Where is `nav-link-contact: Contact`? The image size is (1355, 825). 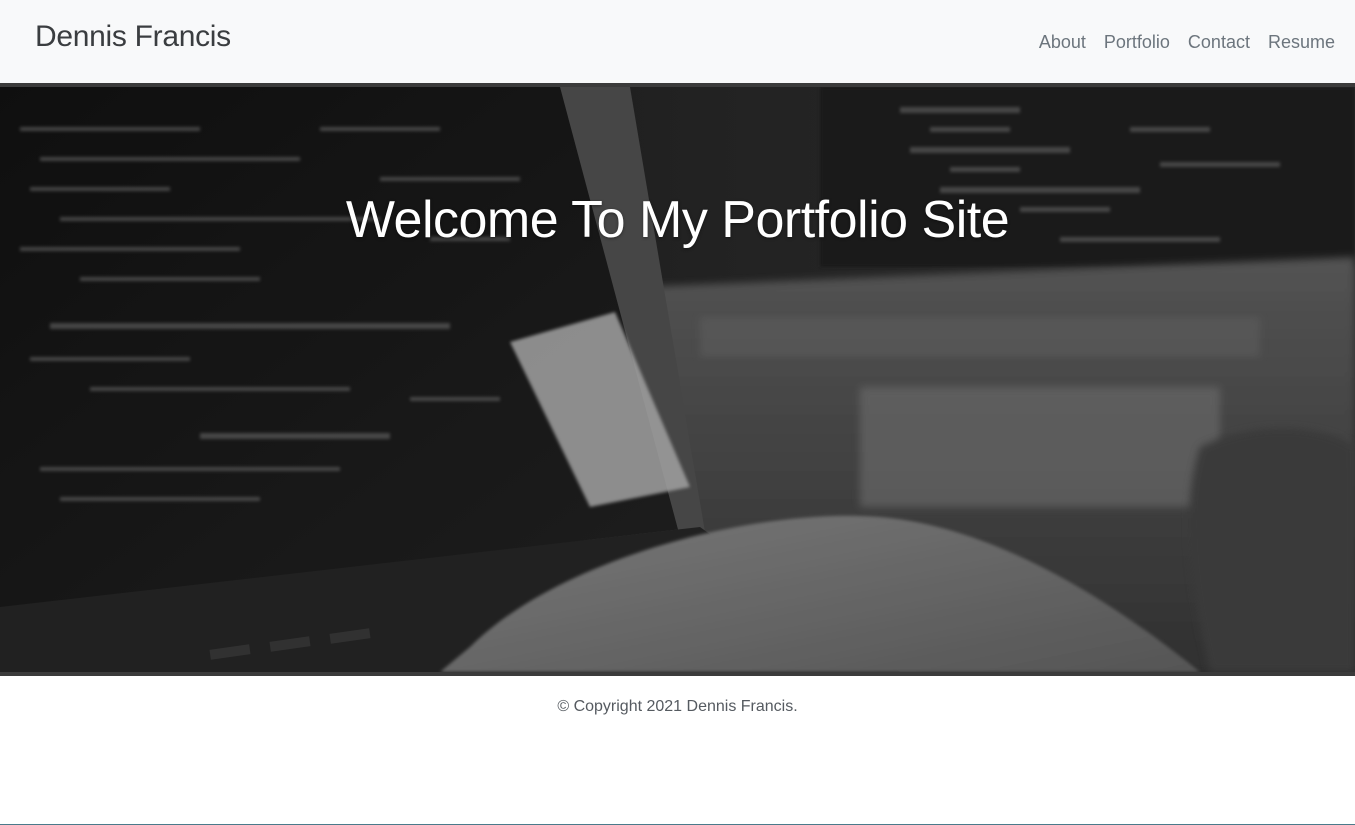
nav-link-contact: Contact is located at coordinates (1219, 42).